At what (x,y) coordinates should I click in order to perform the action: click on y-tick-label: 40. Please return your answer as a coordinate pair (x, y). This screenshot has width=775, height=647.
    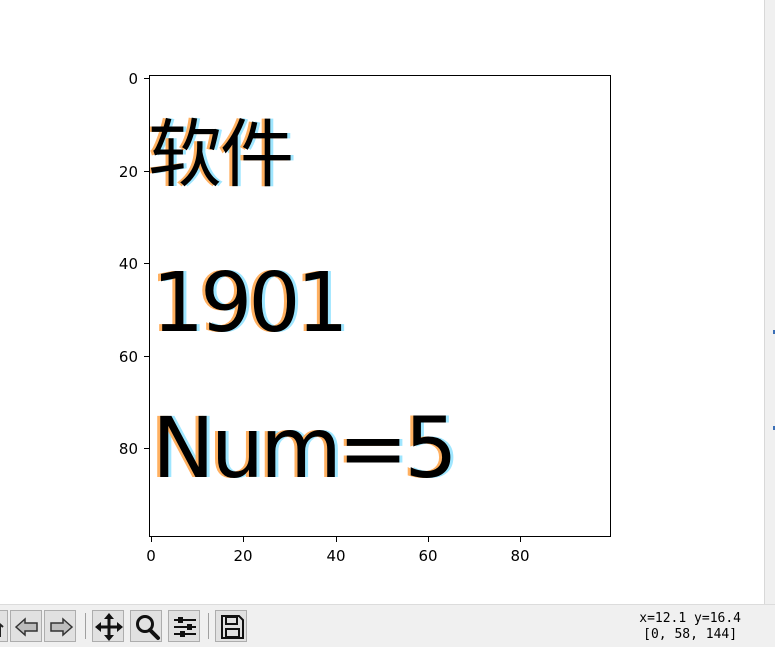
    Looking at the image, I should click on (128, 264).